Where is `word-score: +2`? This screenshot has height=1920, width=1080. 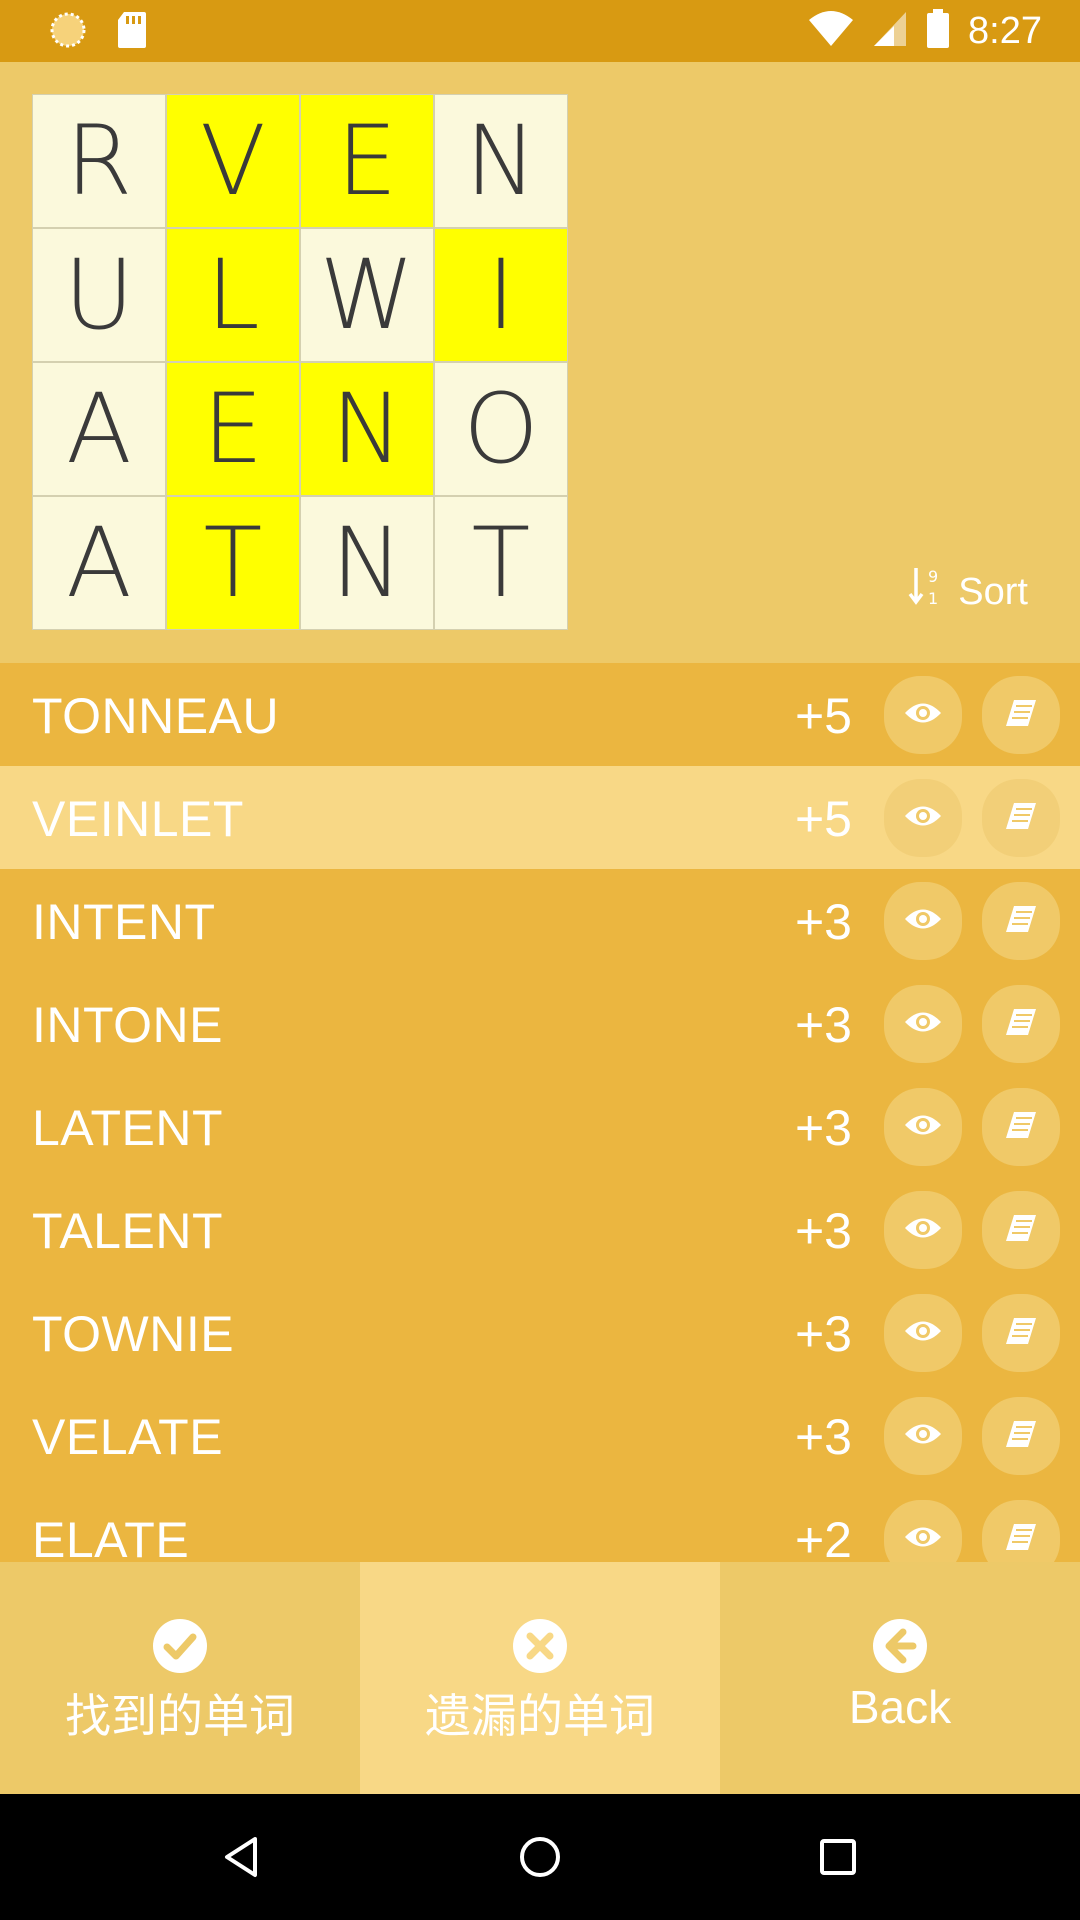 word-score: +2 is located at coordinates (823, 1537).